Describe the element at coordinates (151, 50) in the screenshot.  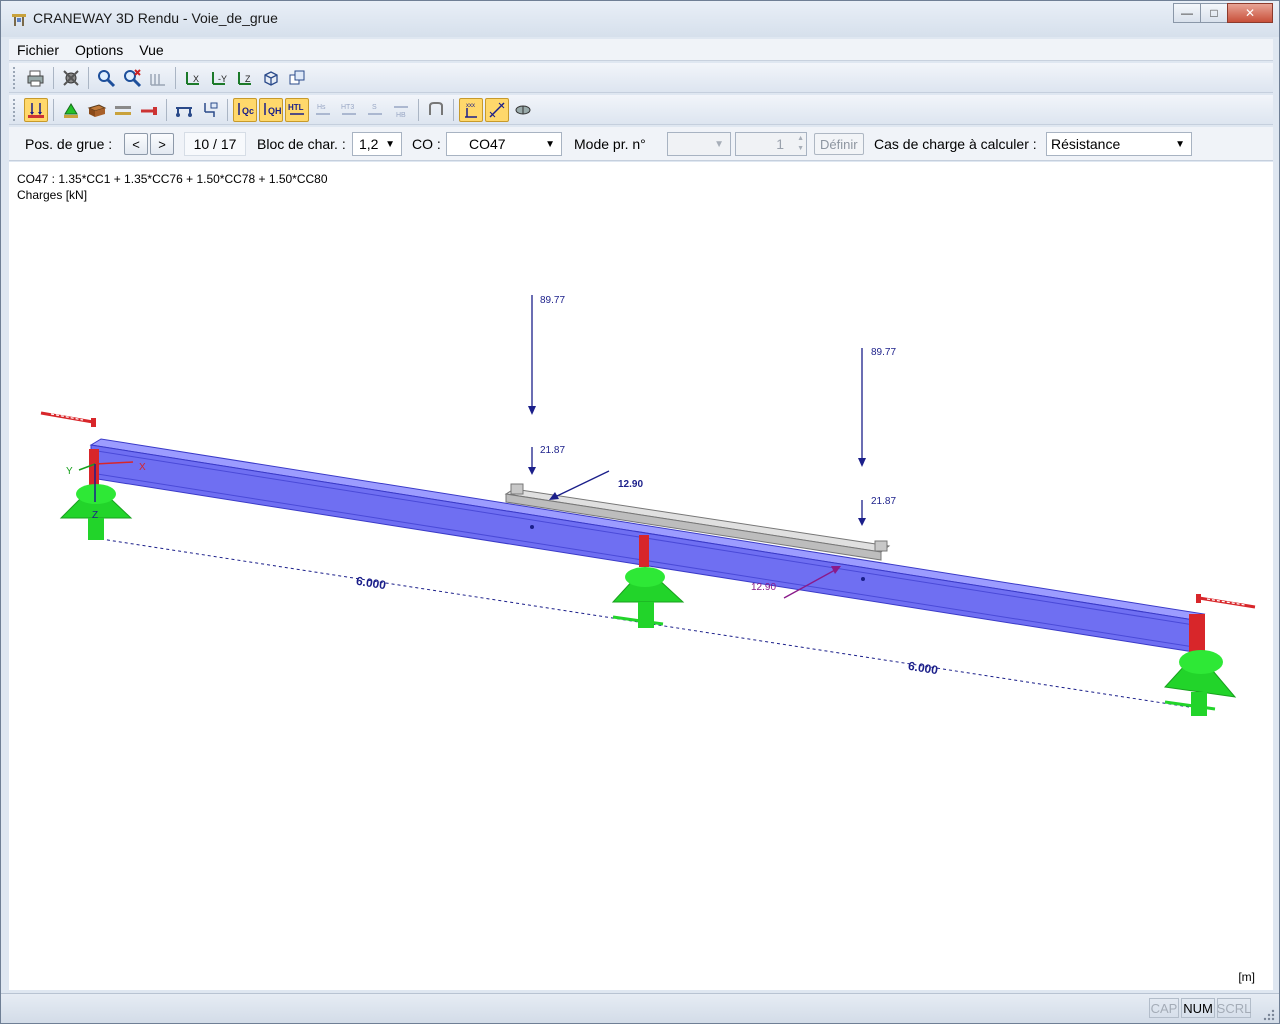
I see `menu-vue: Vue` at that location.